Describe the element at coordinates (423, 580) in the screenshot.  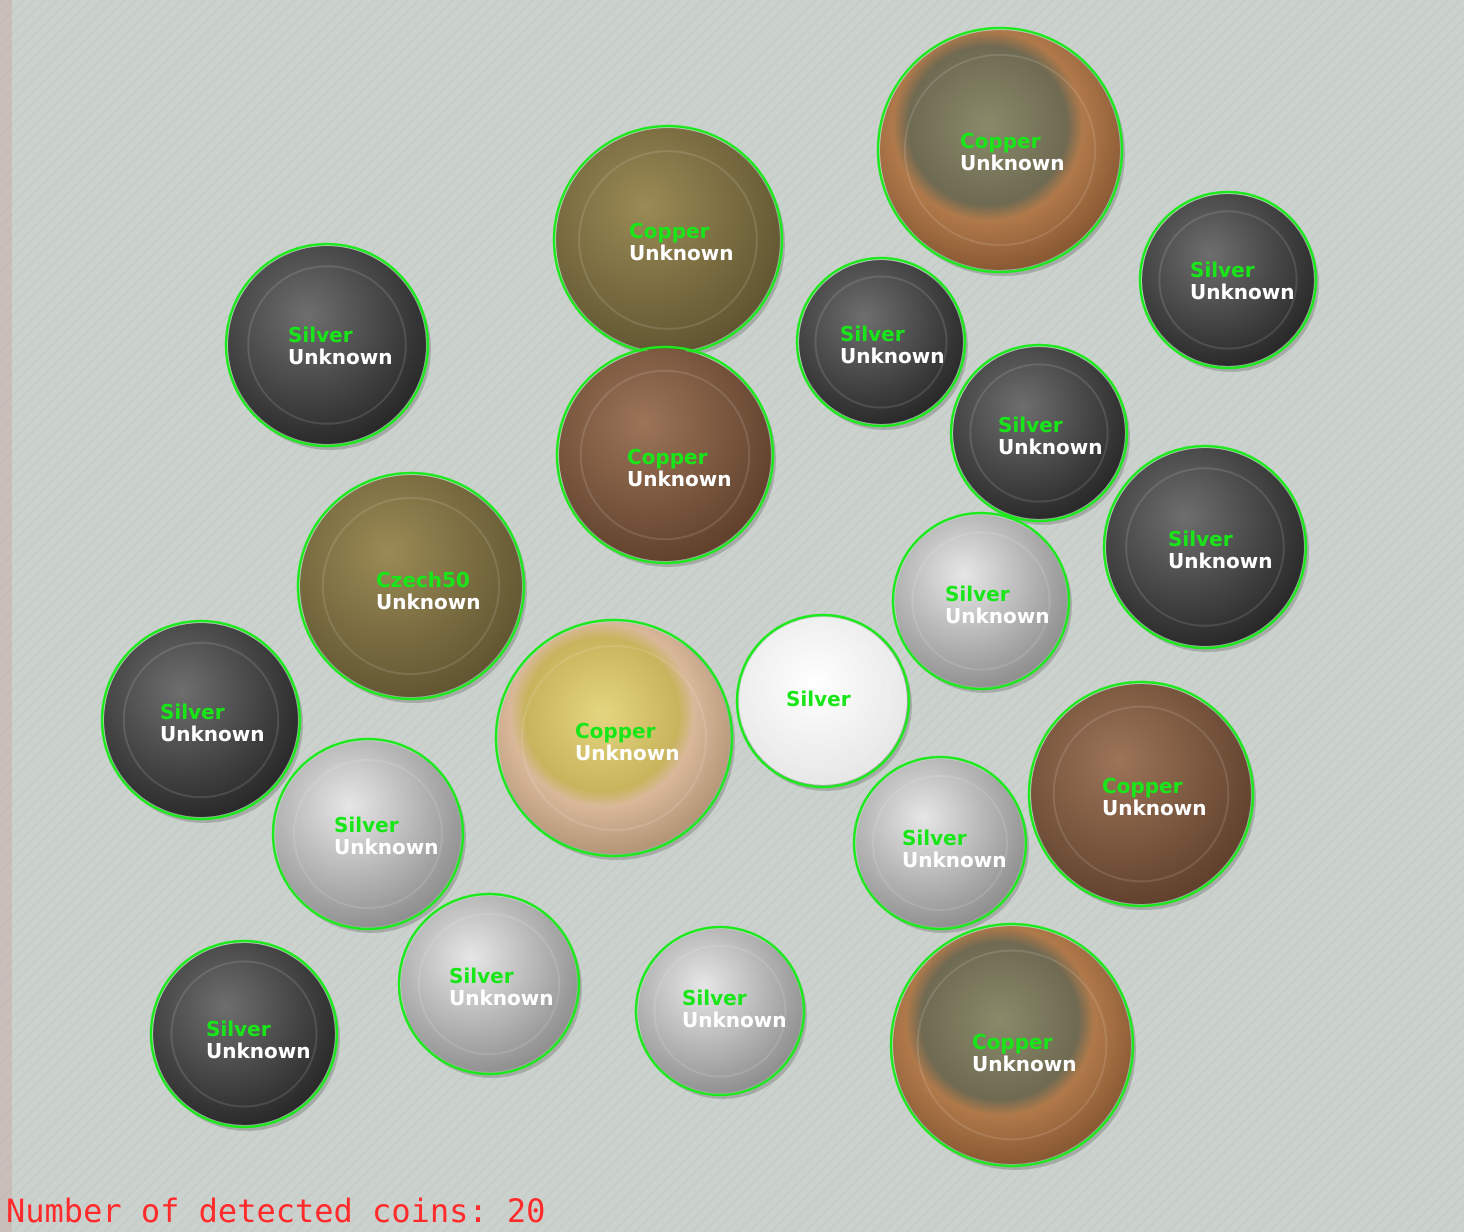
I see `coin-material-label: Czech50` at that location.